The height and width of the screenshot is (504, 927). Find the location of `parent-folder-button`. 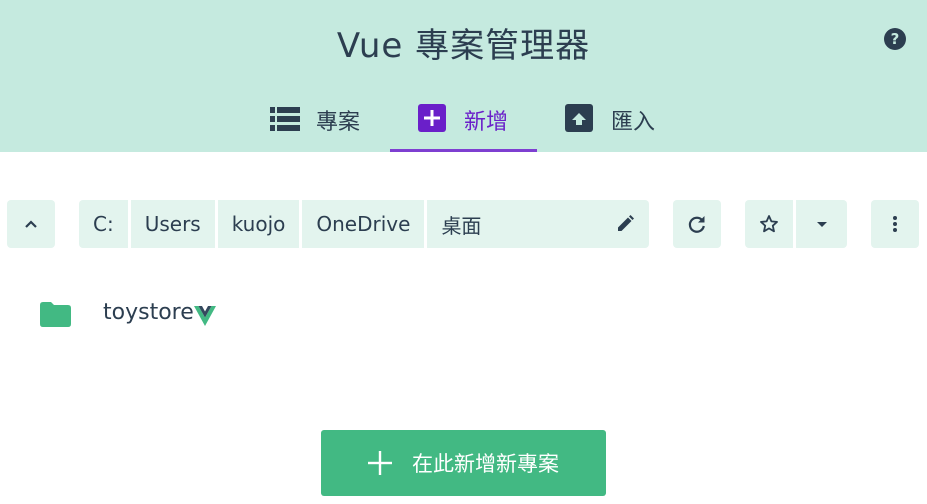

parent-folder-button is located at coordinates (31, 224).